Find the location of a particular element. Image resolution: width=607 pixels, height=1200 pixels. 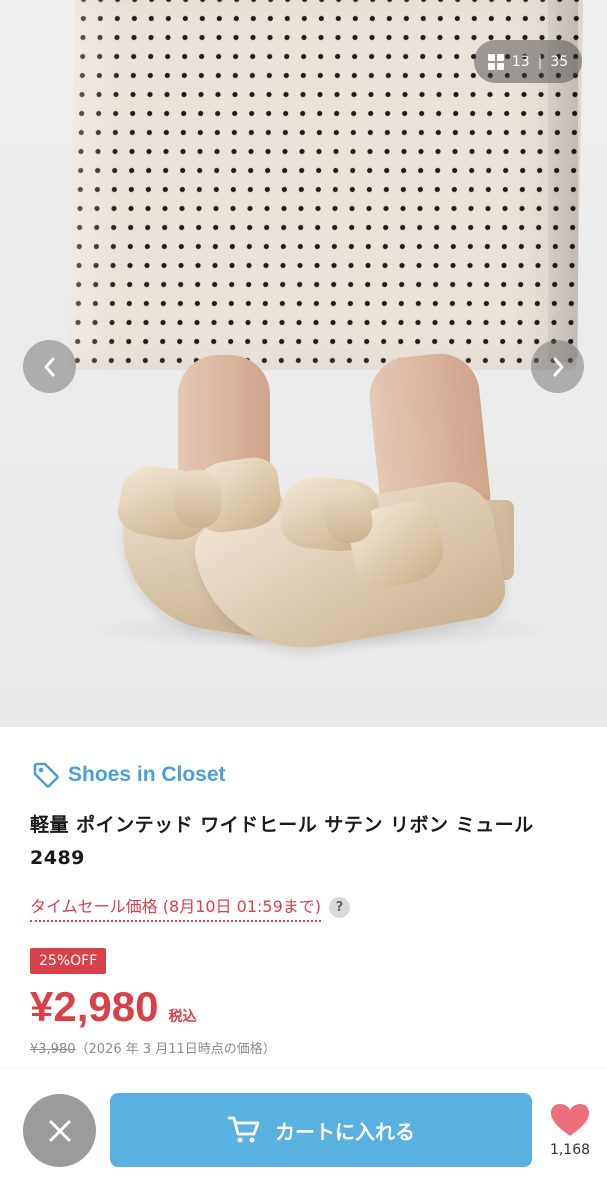

chevron-left-icon is located at coordinates (49, 366).